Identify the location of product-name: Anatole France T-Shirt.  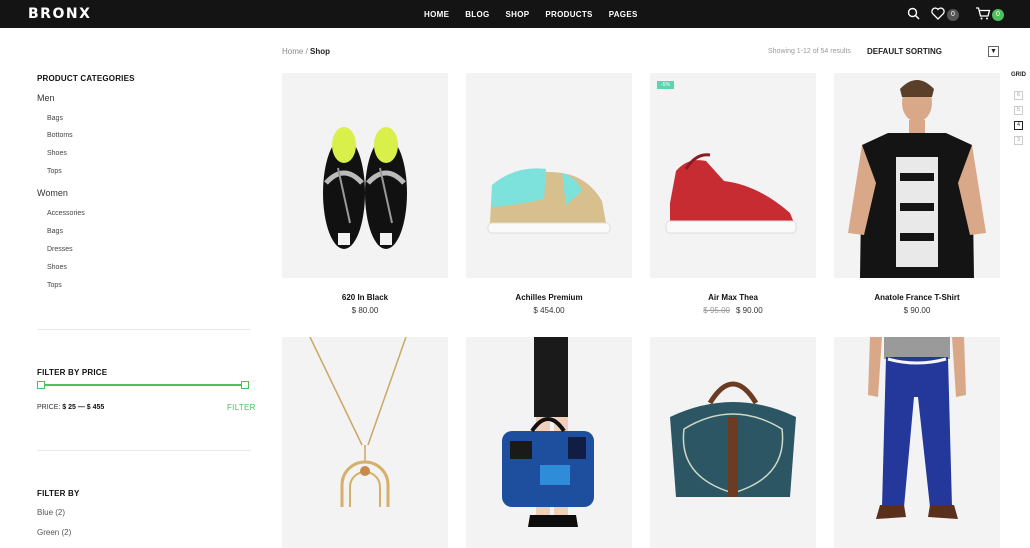
(917, 297).